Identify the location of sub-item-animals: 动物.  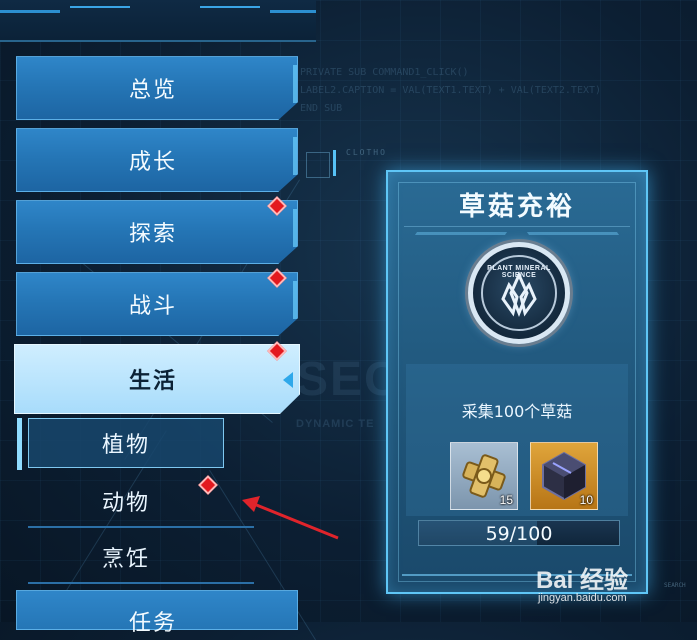
(126, 501).